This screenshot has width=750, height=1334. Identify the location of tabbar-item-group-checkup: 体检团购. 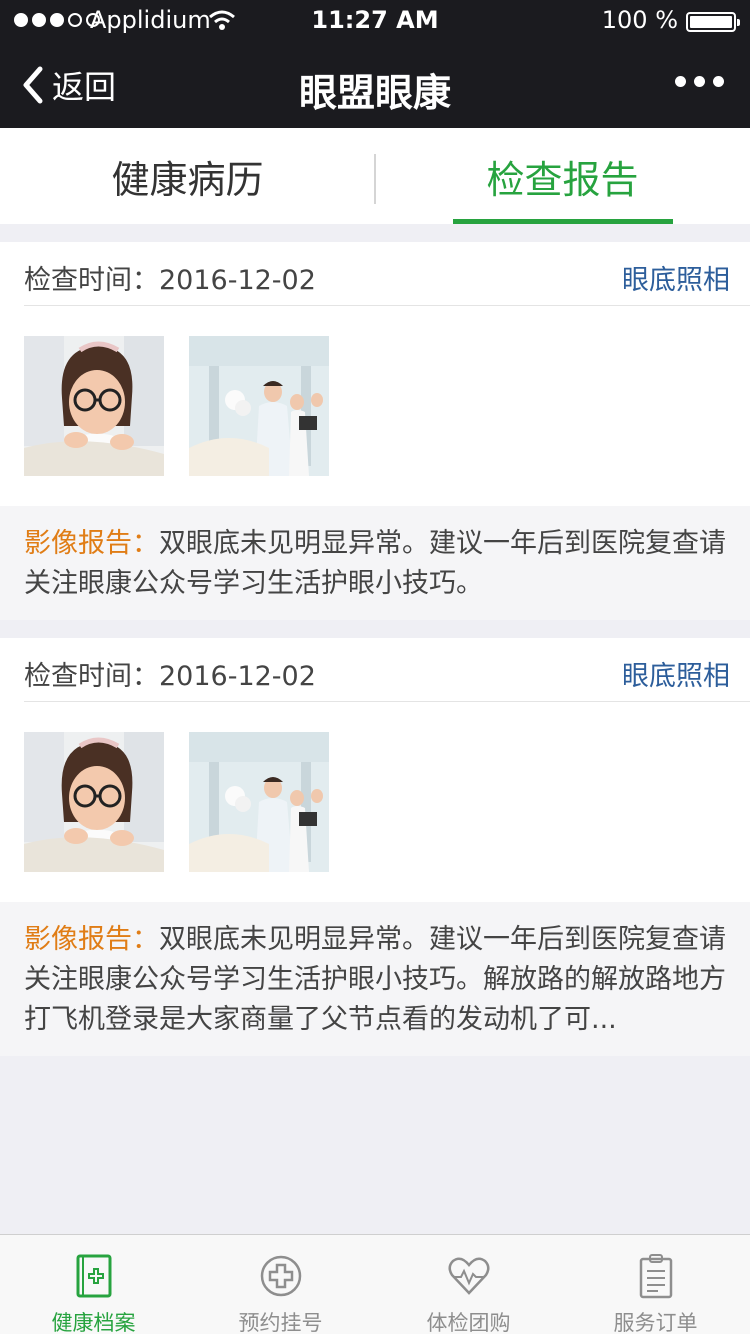
(468, 1284).